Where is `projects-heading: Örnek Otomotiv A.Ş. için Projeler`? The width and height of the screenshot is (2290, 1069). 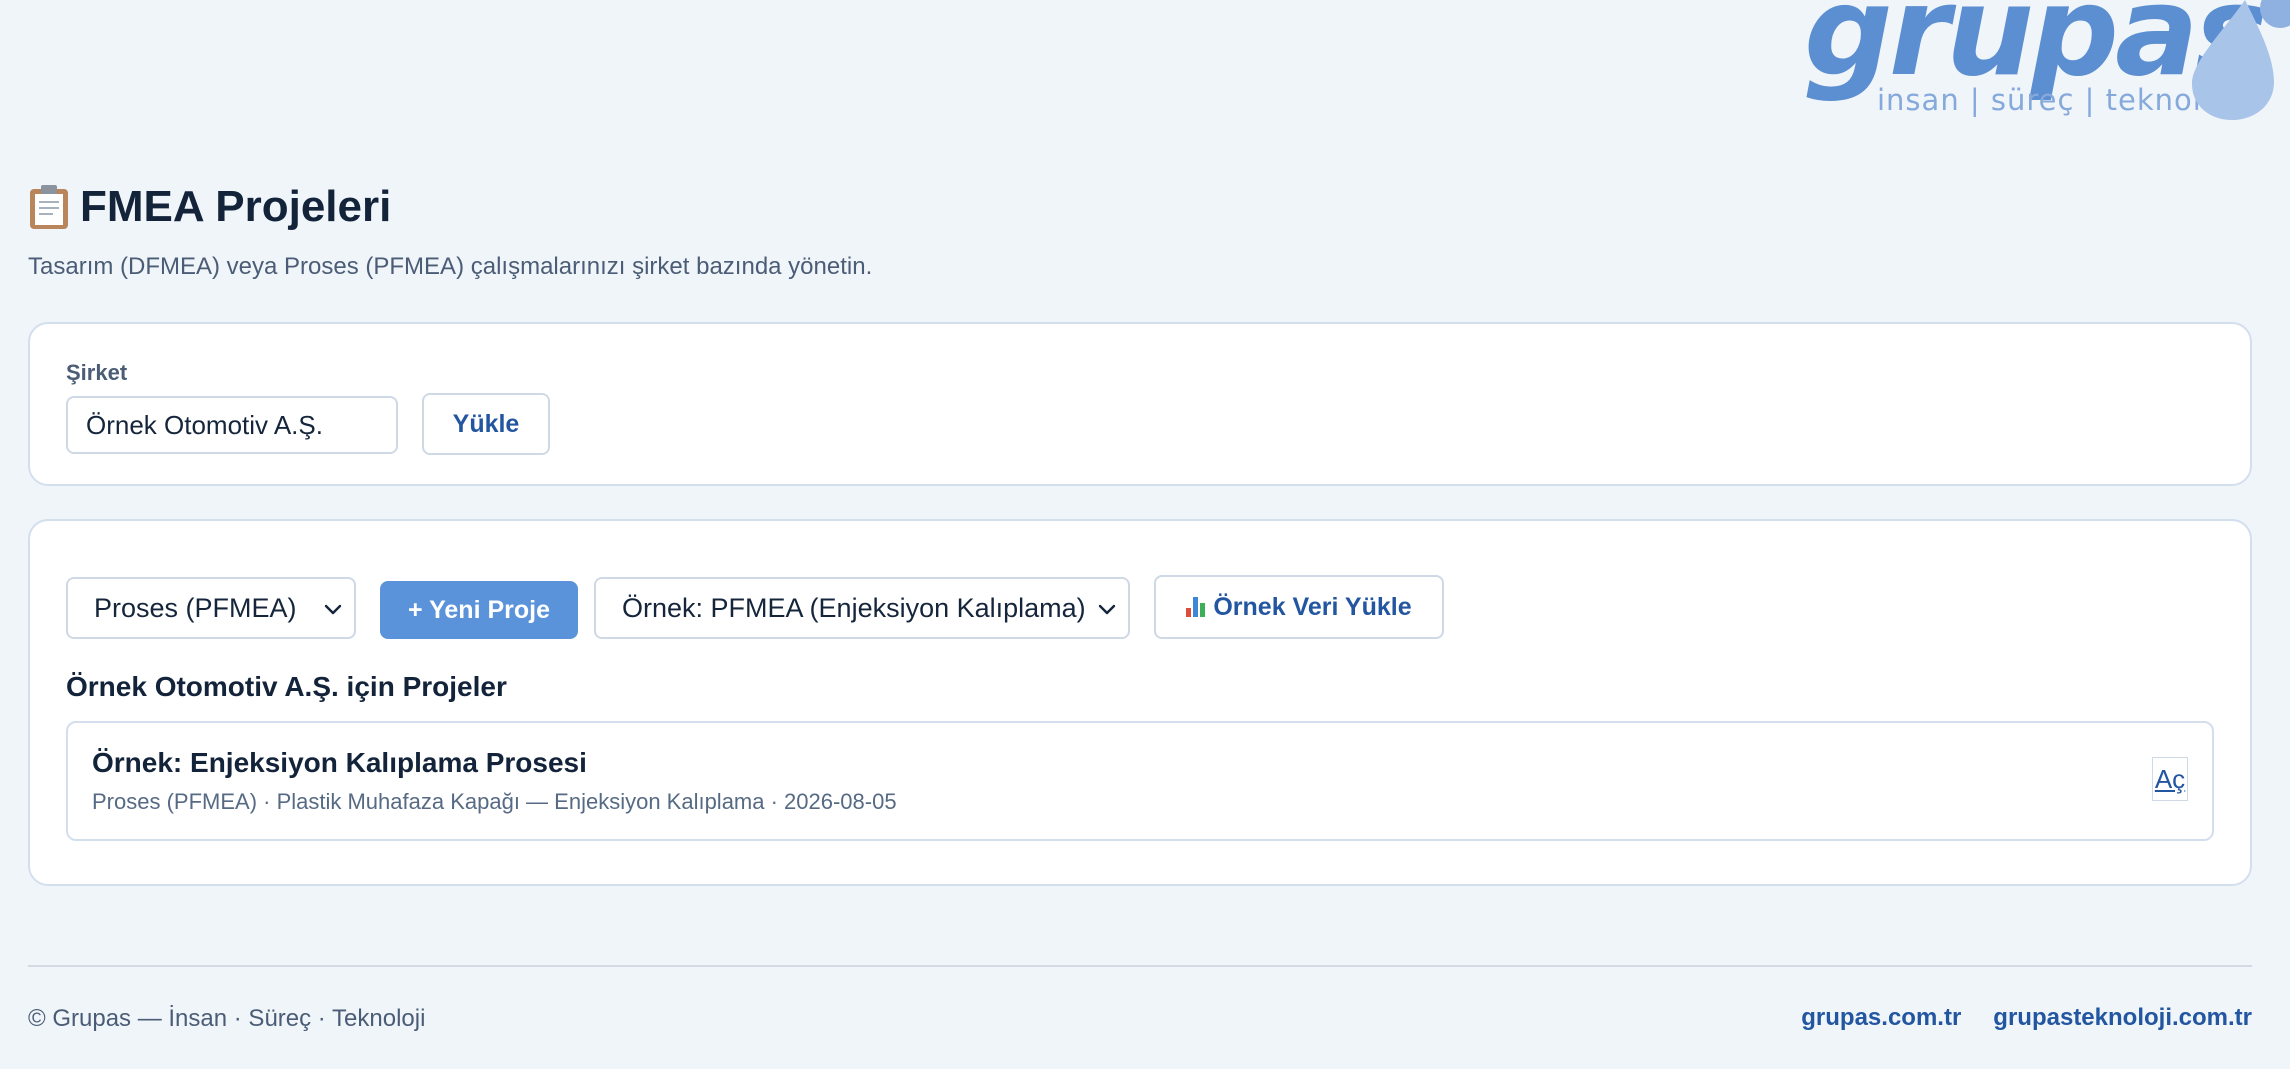 projects-heading: Örnek Otomotiv A.Ş. için Projeler is located at coordinates (286, 686).